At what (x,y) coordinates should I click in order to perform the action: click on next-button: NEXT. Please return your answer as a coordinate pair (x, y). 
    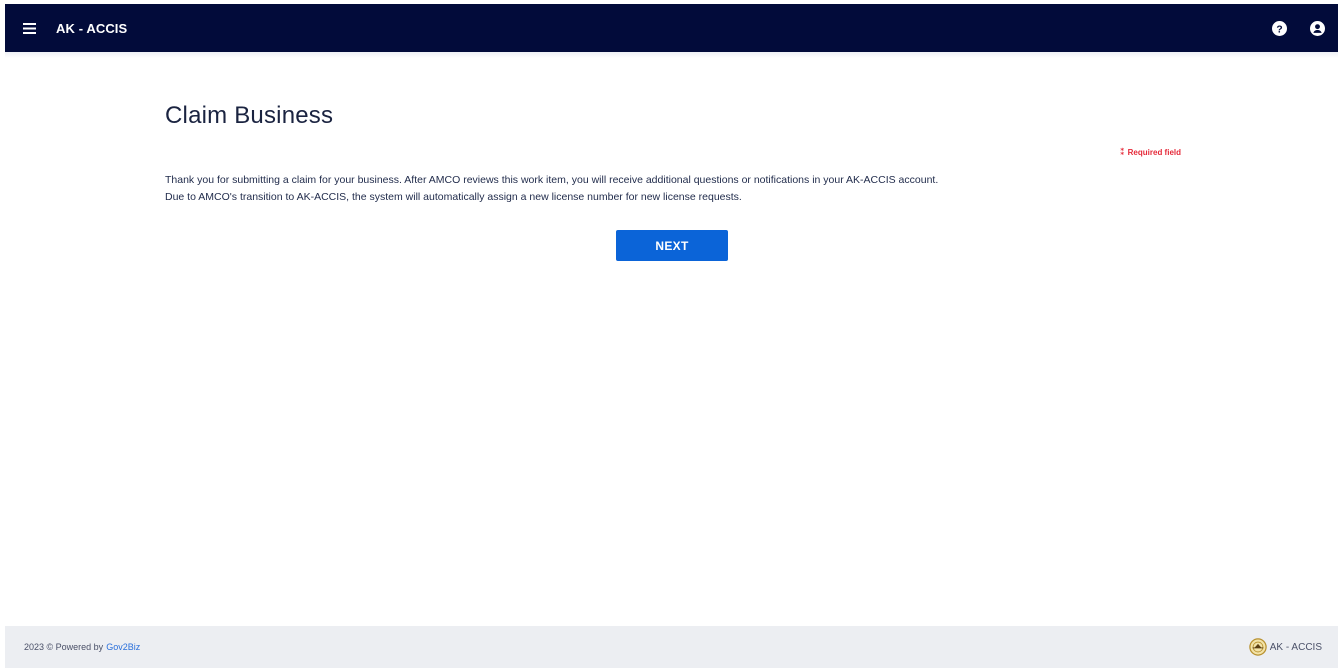
    Looking at the image, I should click on (672, 245).